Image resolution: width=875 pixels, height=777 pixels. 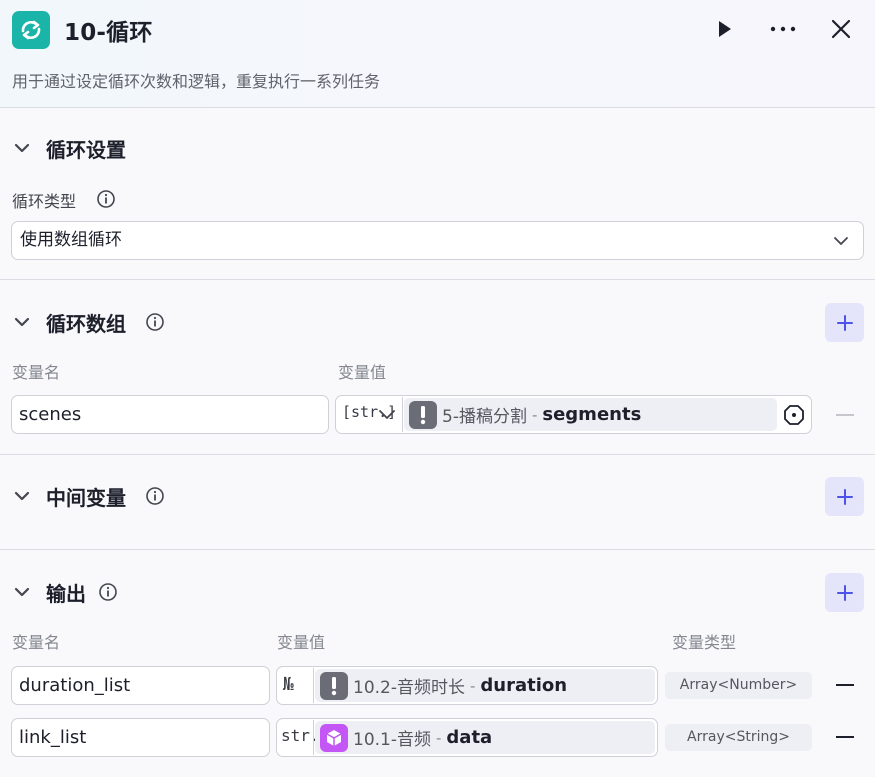 I want to click on variable-reference-chip: 10.2-音频时长 - duration, so click(x=485, y=685).